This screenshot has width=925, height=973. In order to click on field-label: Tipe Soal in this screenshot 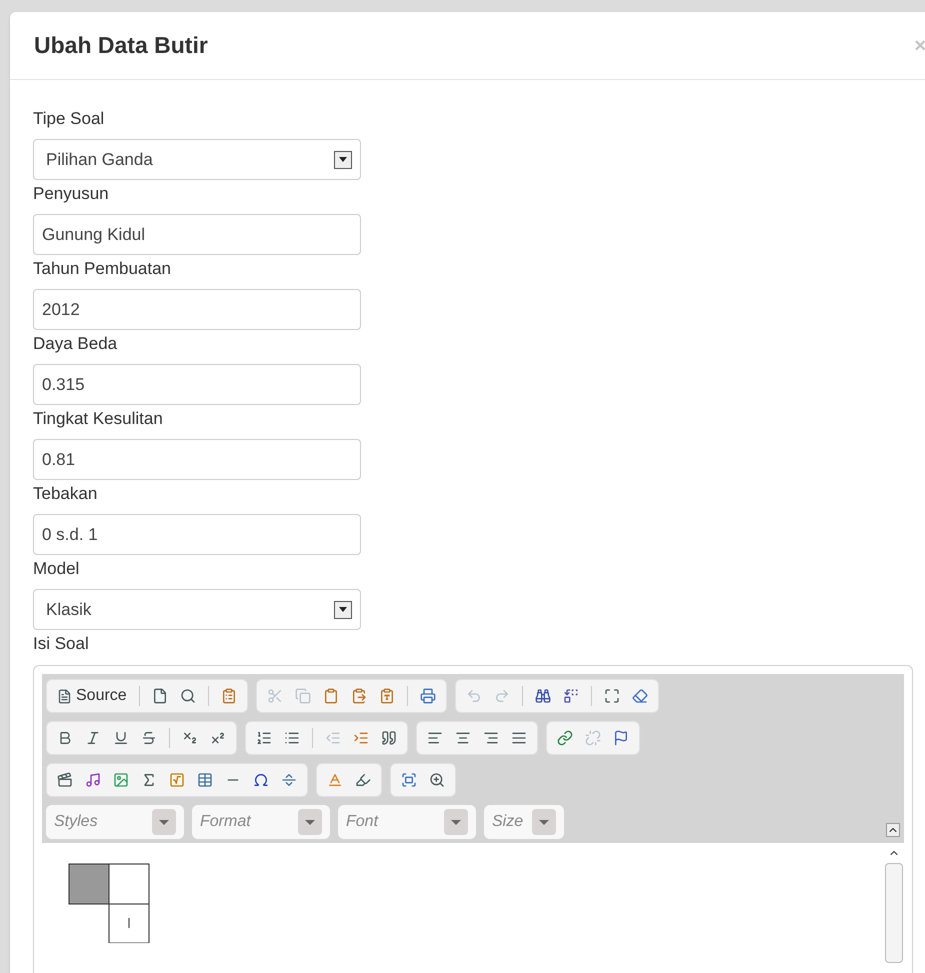, I will do `click(69, 119)`.